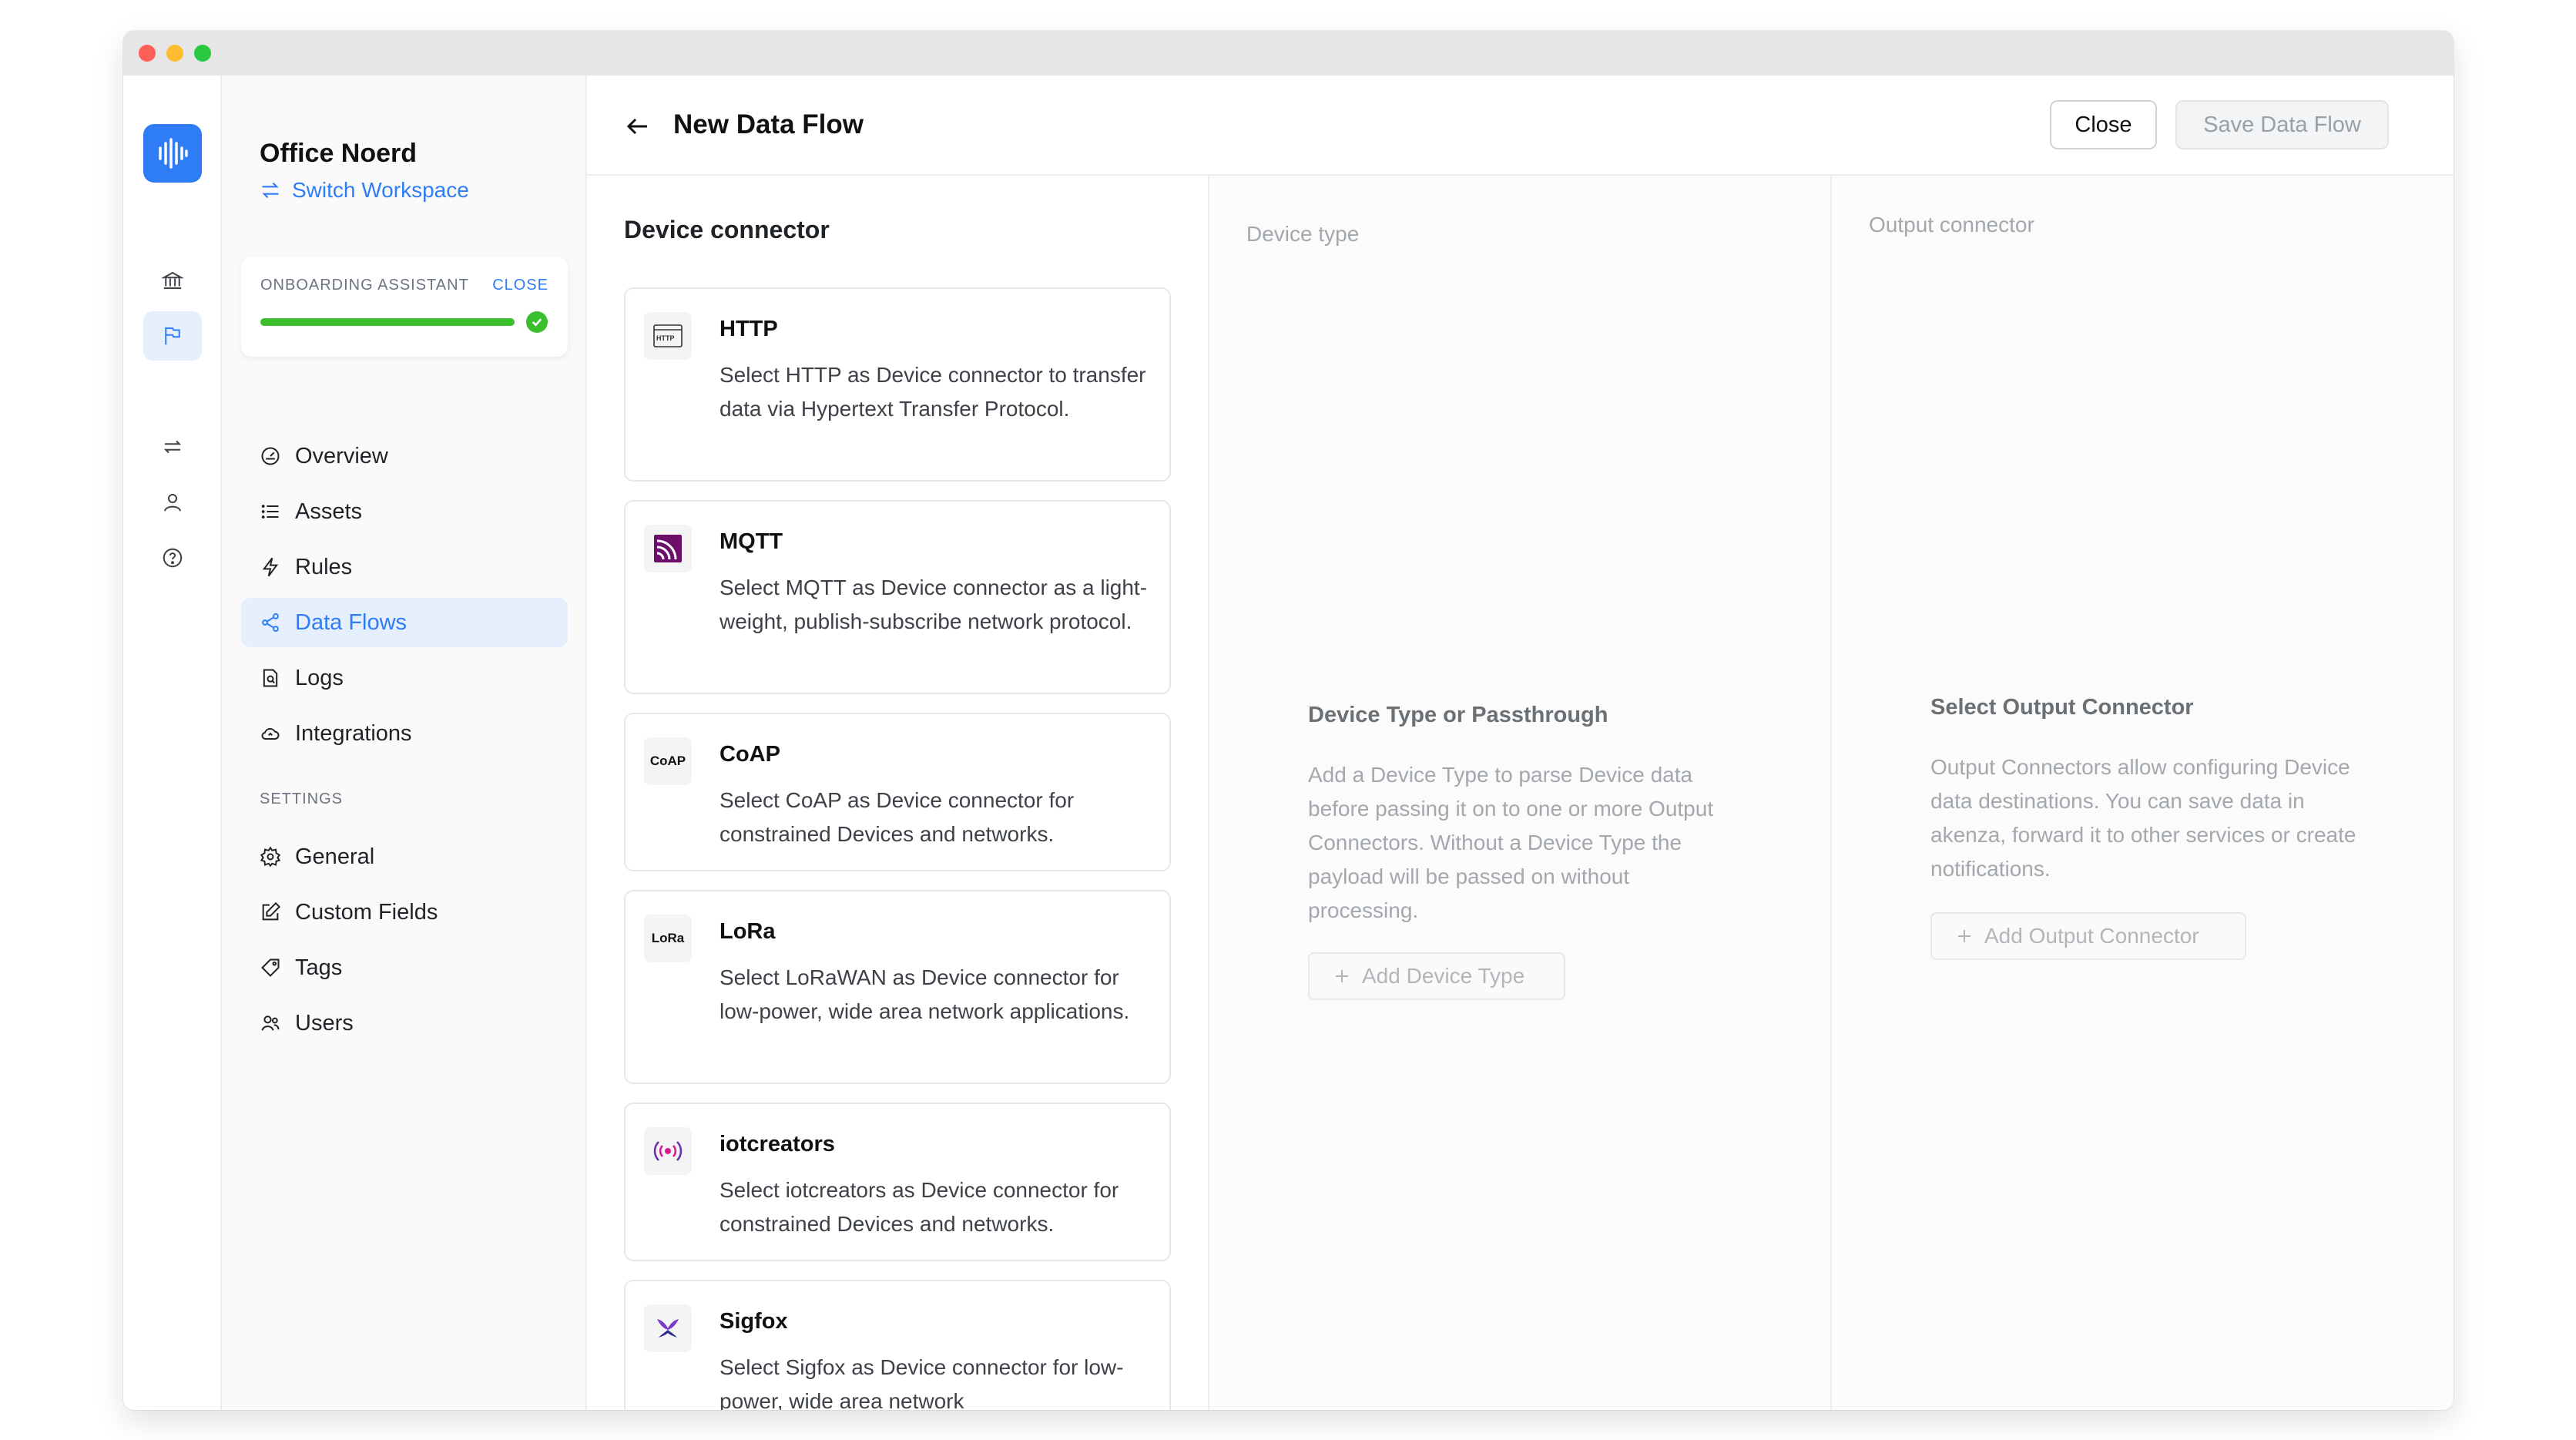 The height and width of the screenshot is (1440, 2576). I want to click on nav-item-label: Logs, so click(319, 677).